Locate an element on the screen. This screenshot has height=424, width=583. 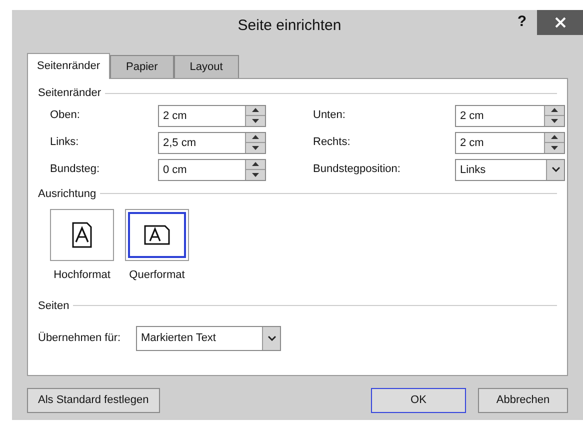
spin-box: 2,5 cm is located at coordinates (212, 143).